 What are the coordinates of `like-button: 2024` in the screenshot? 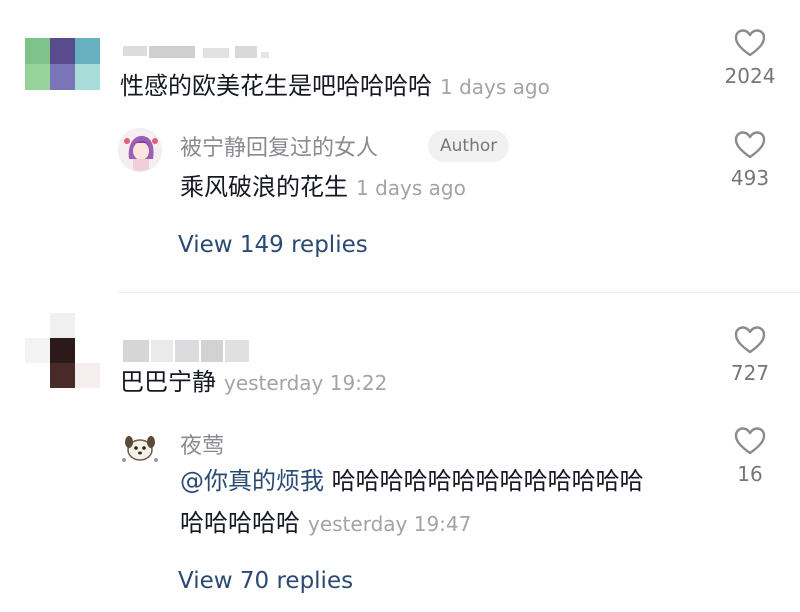 It's located at (750, 58).